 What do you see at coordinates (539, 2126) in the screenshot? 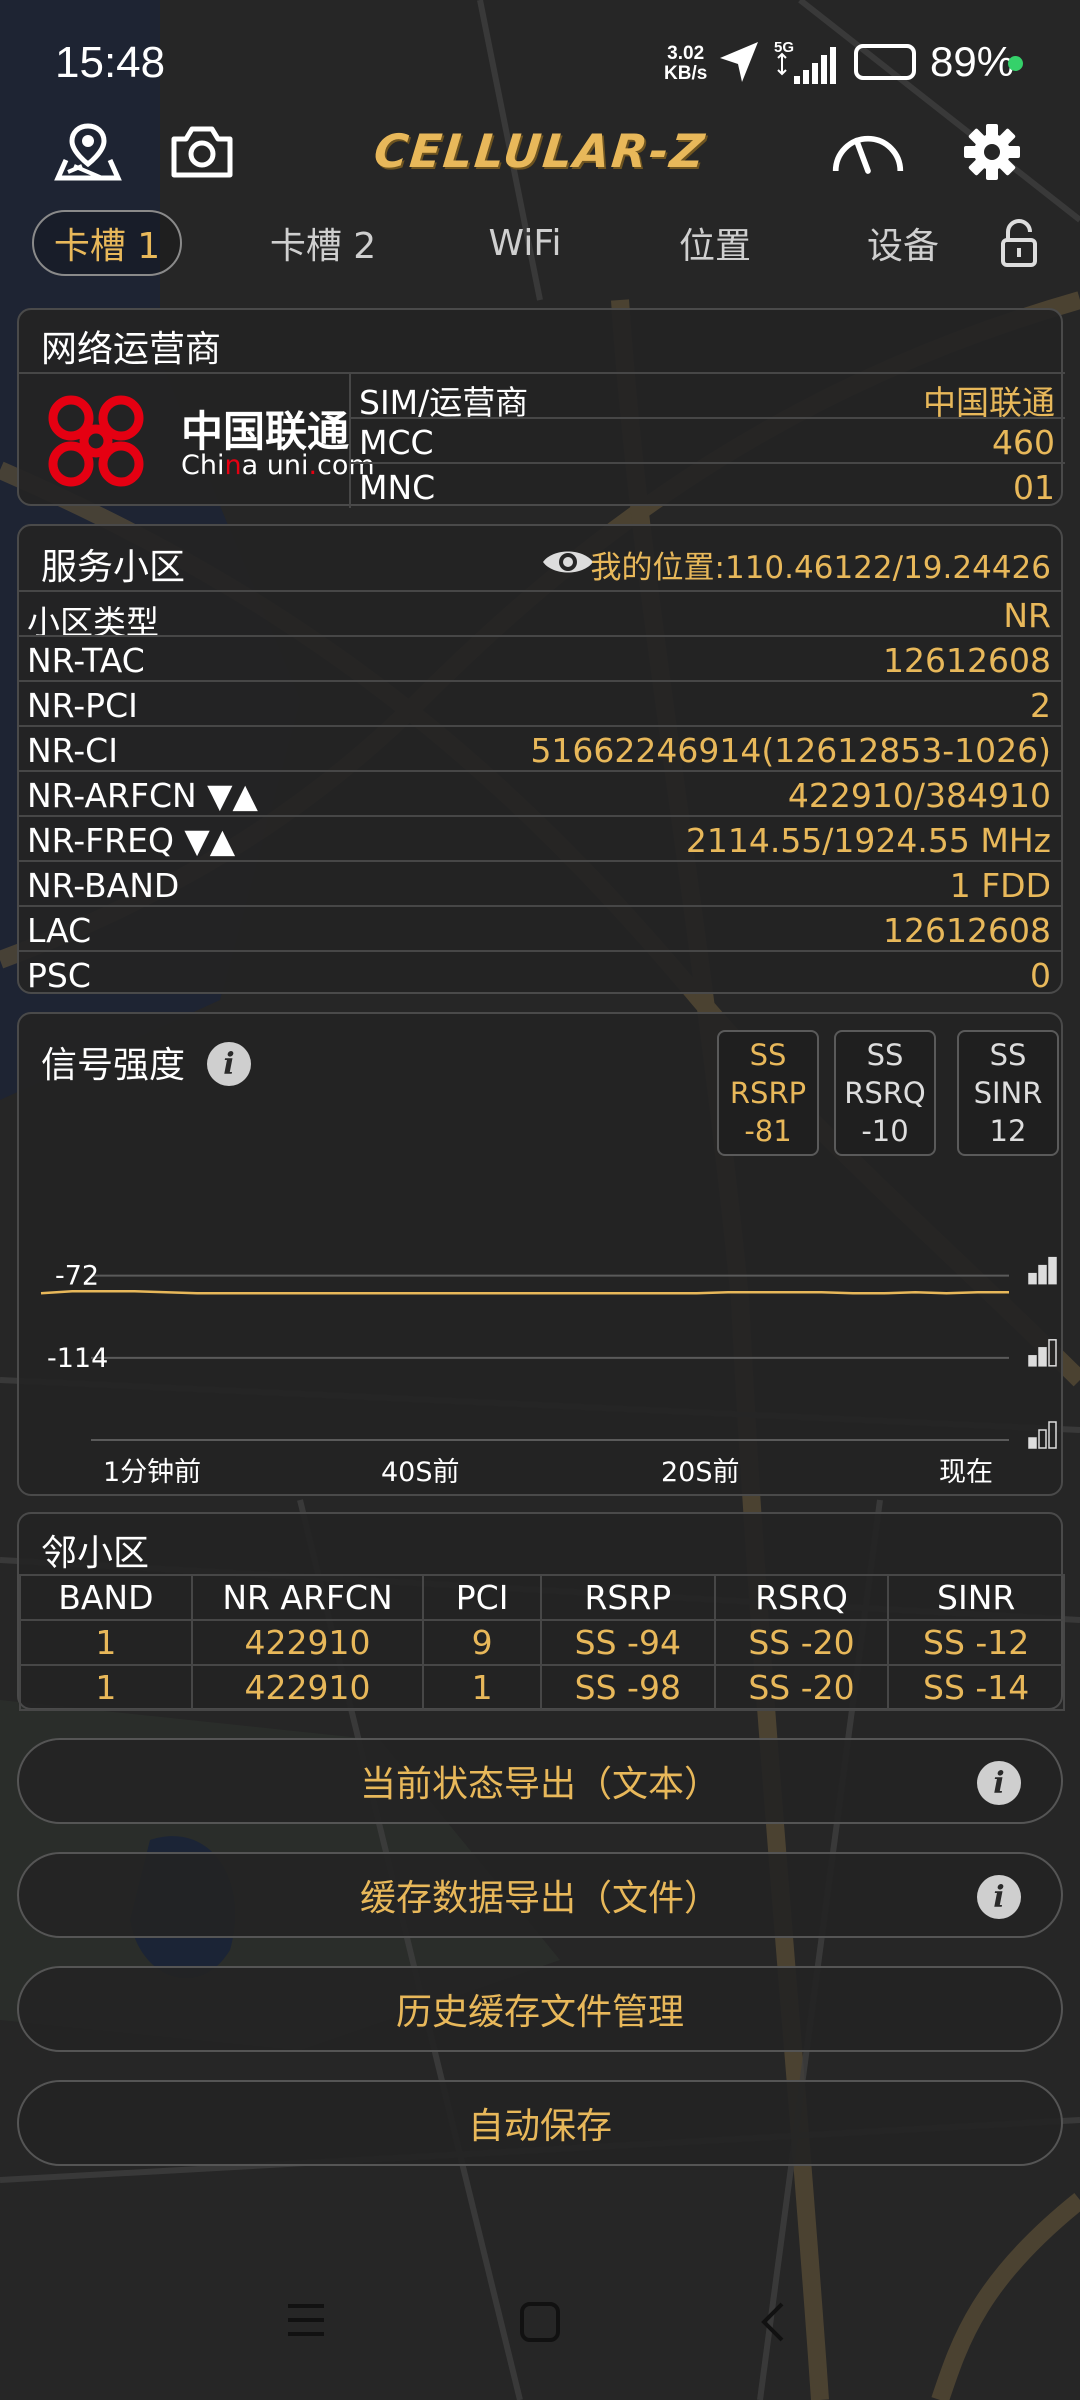
I see `autosave-label: 自动保存` at bounding box center [539, 2126].